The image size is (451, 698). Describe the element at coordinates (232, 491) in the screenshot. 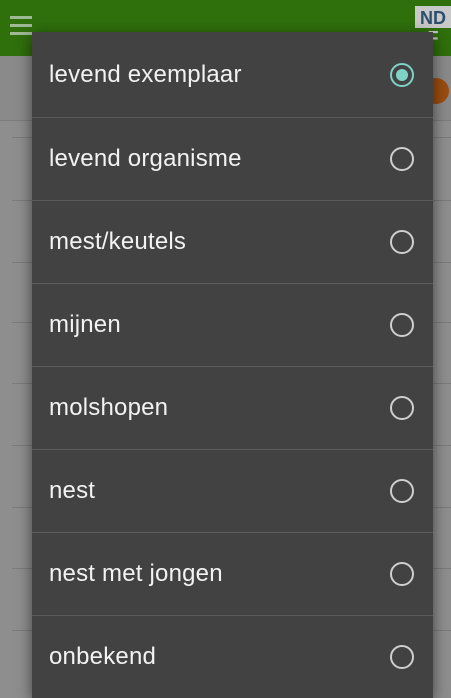

I see `option-nest: nest` at that location.